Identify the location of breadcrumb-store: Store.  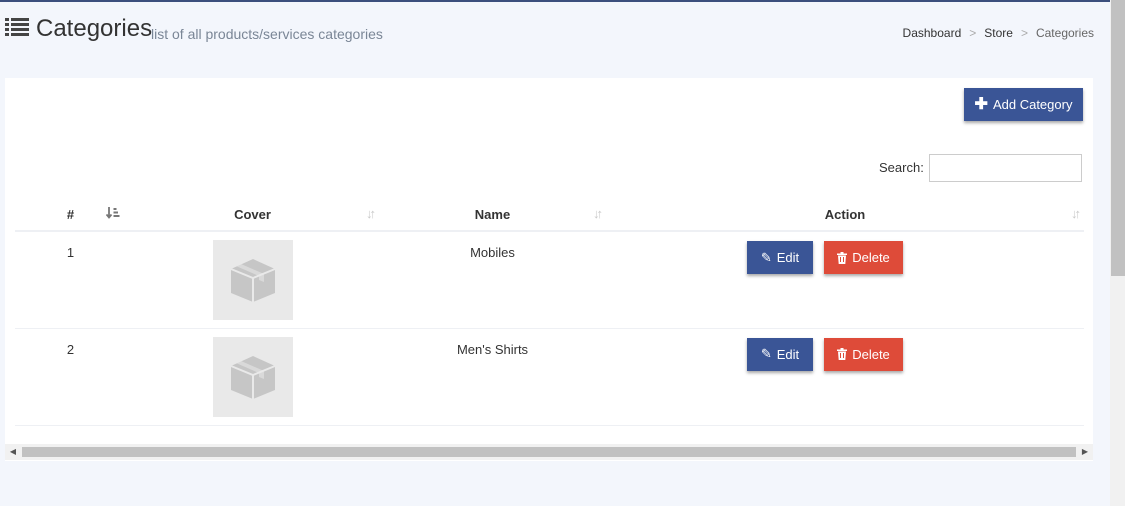
(998, 33).